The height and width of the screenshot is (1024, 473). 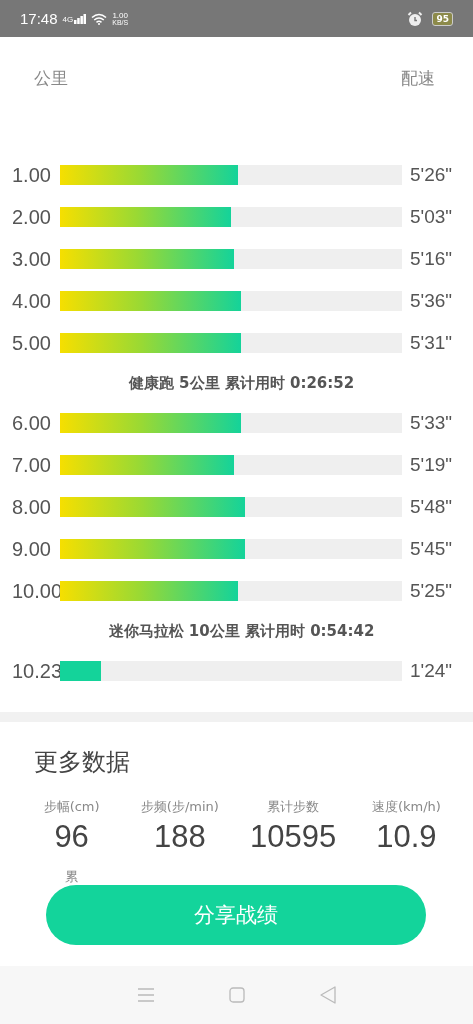 I want to click on stat-label: 步幅(cm), so click(x=71, y=807).